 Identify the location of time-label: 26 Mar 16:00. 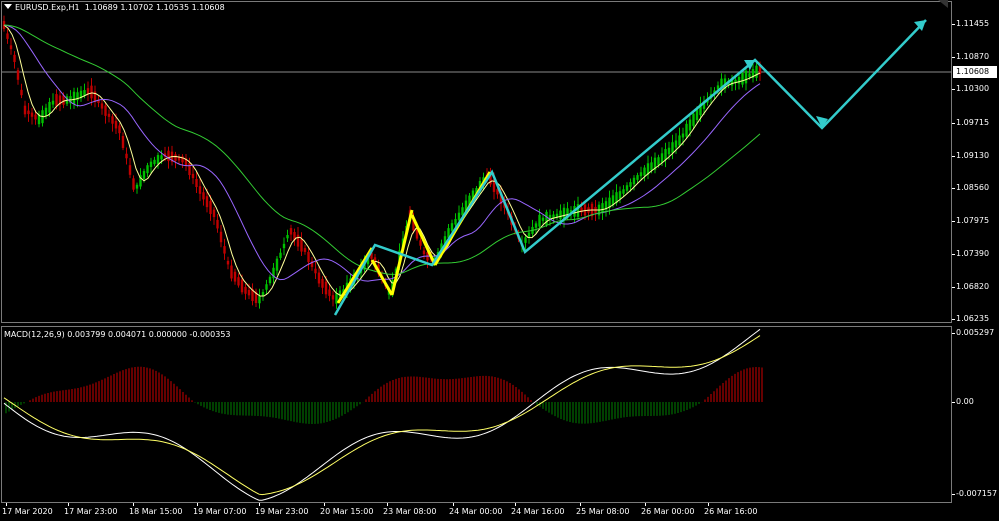
(731, 511).